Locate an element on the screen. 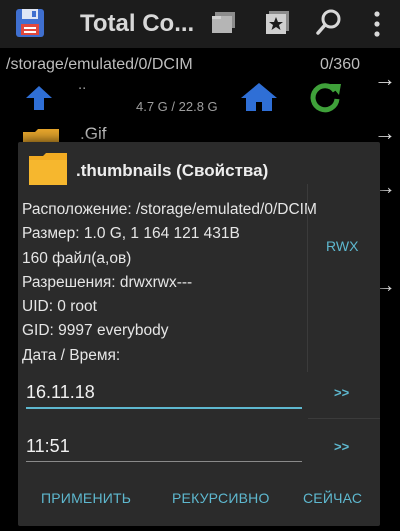 This screenshot has height=531, width=400. uid-line: UID: 0 root is located at coordinates (59, 307).